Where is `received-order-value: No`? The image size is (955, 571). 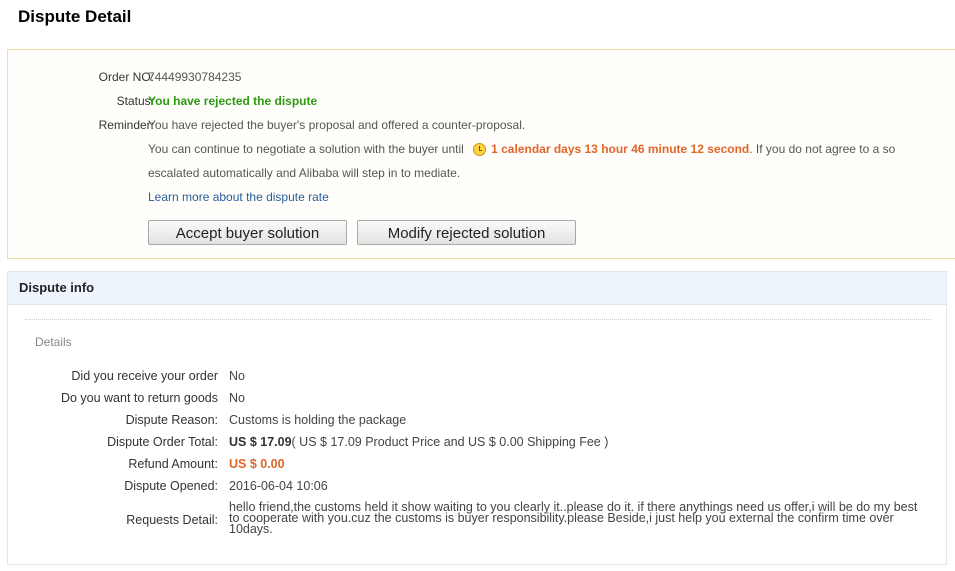
received-order-value: No is located at coordinates (237, 376).